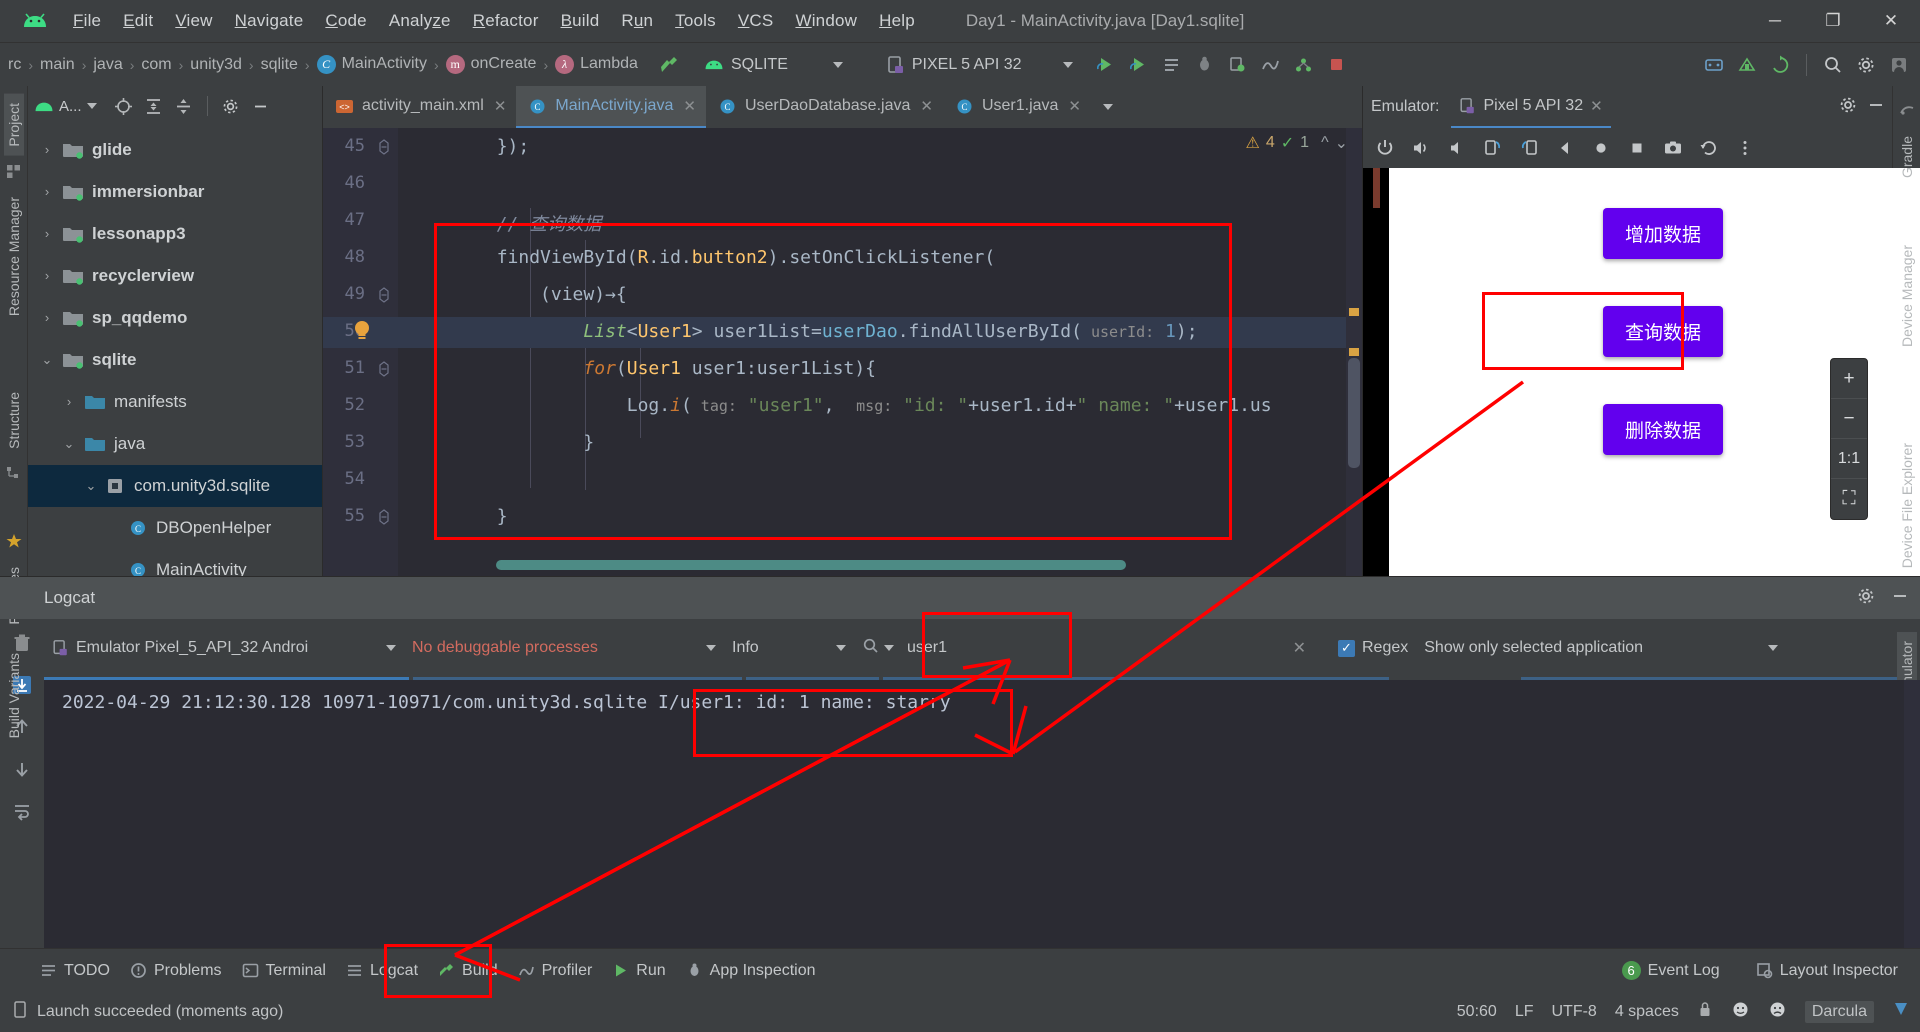 The width and height of the screenshot is (1920, 1032). Describe the element at coordinates (184, 106) in the screenshot. I see `collapse-all-icon` at that location.